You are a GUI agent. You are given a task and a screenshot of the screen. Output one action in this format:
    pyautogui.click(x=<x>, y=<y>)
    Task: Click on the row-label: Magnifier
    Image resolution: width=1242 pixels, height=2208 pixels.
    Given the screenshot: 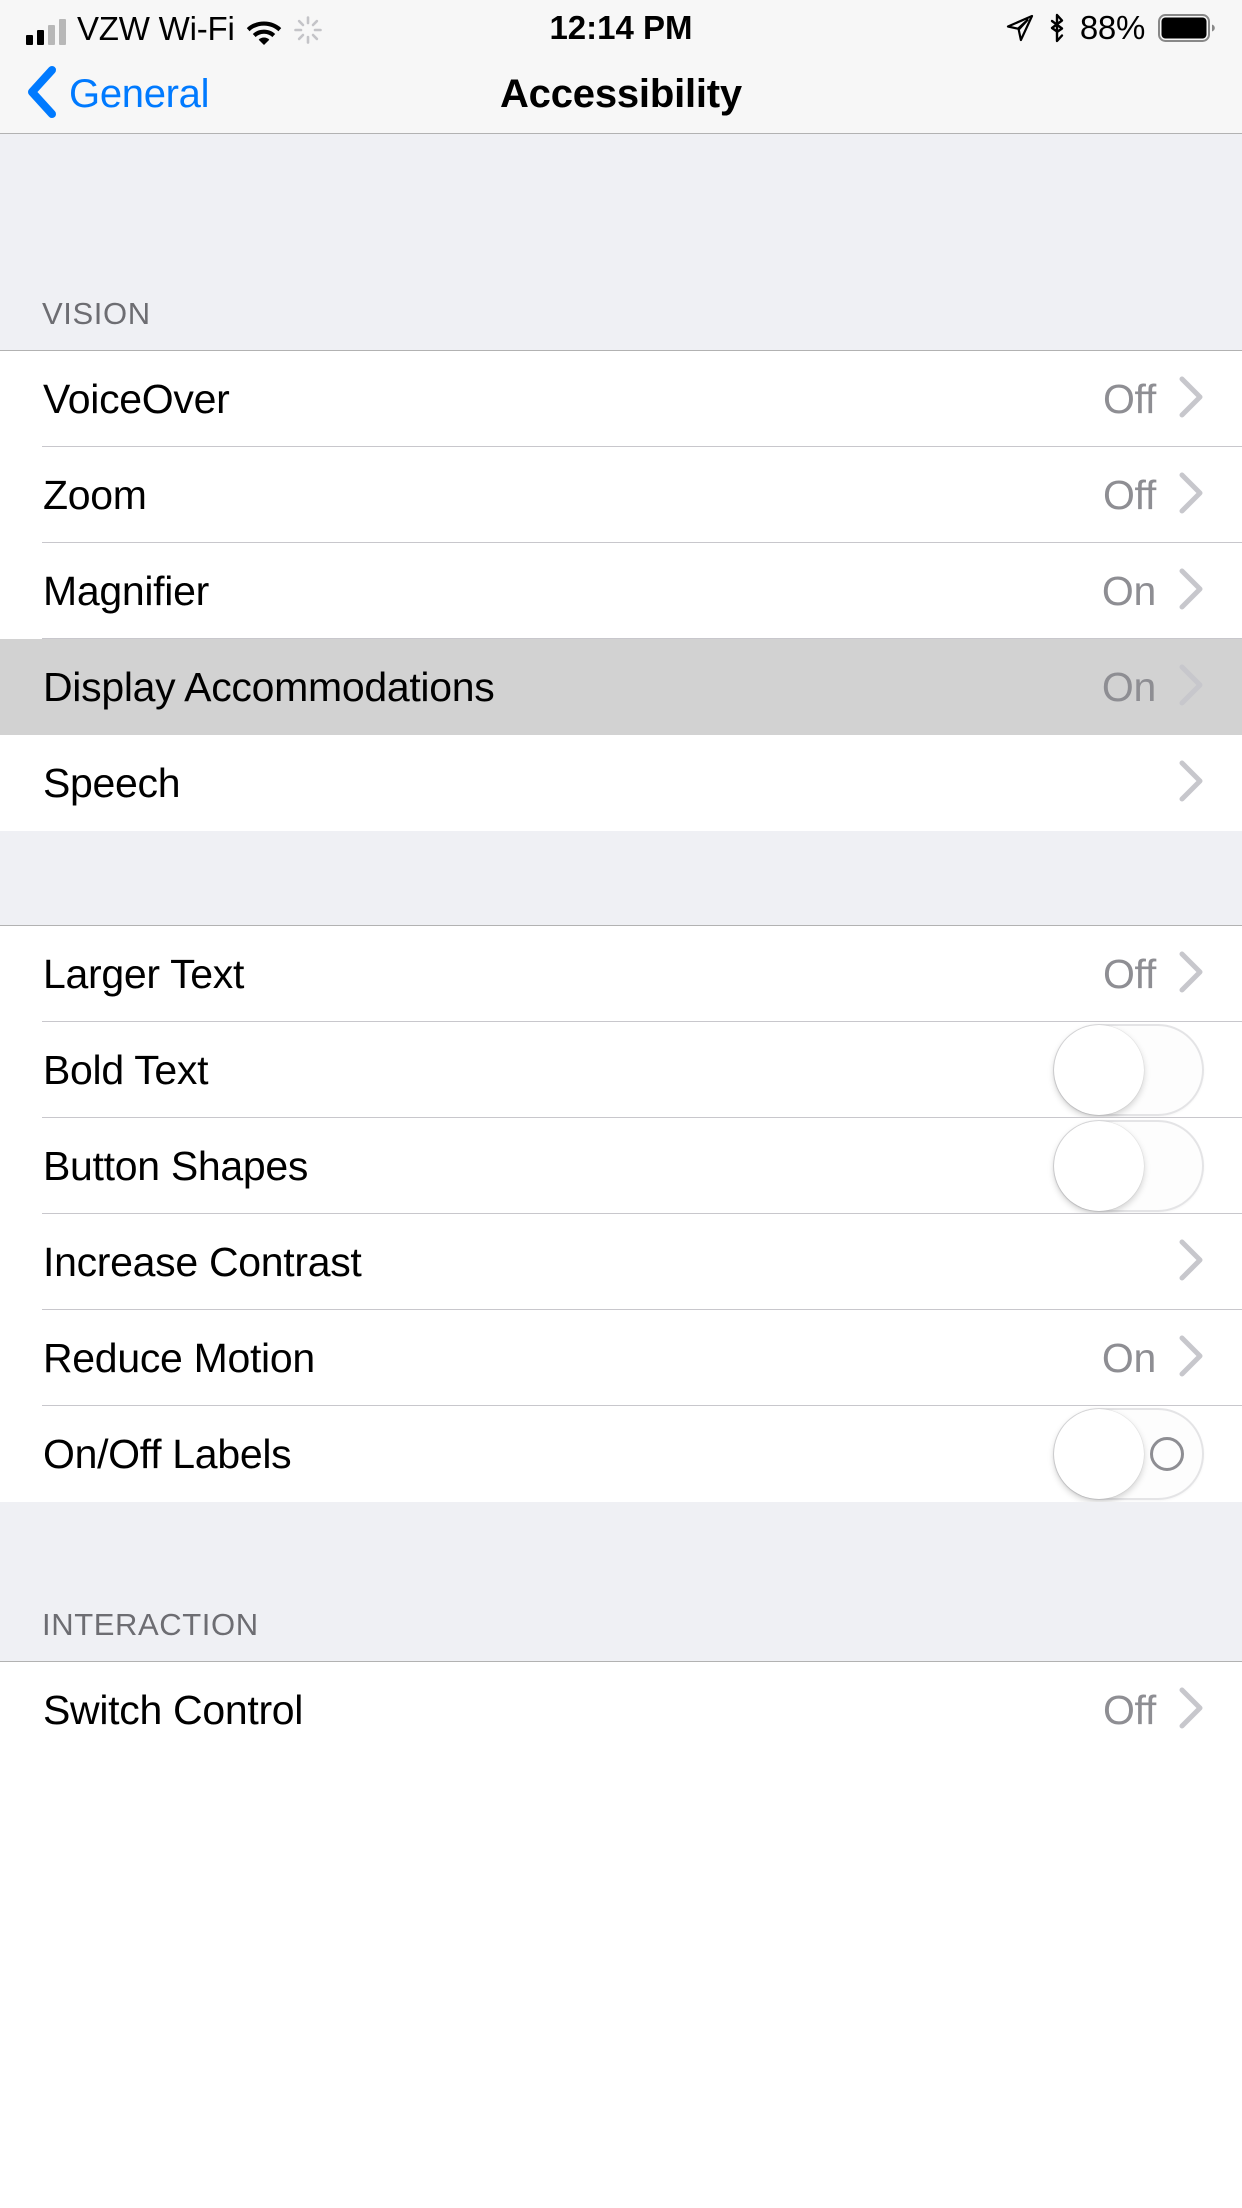 What is the action you would take?
    pyautogui.click(x=126, y=590)
    